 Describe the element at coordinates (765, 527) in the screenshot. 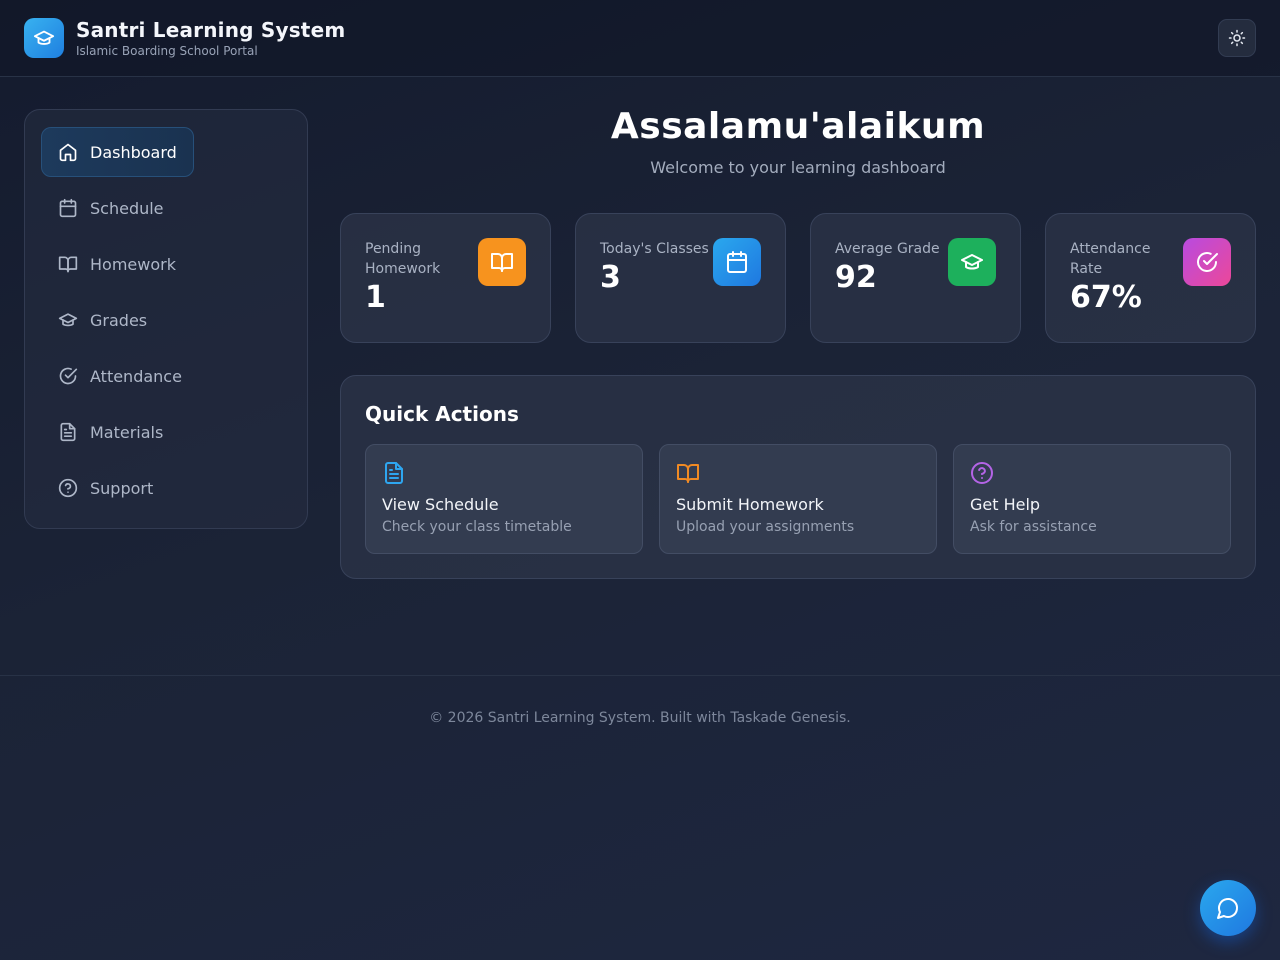

I see `quick-action-description: Upload your assignments` at that location.